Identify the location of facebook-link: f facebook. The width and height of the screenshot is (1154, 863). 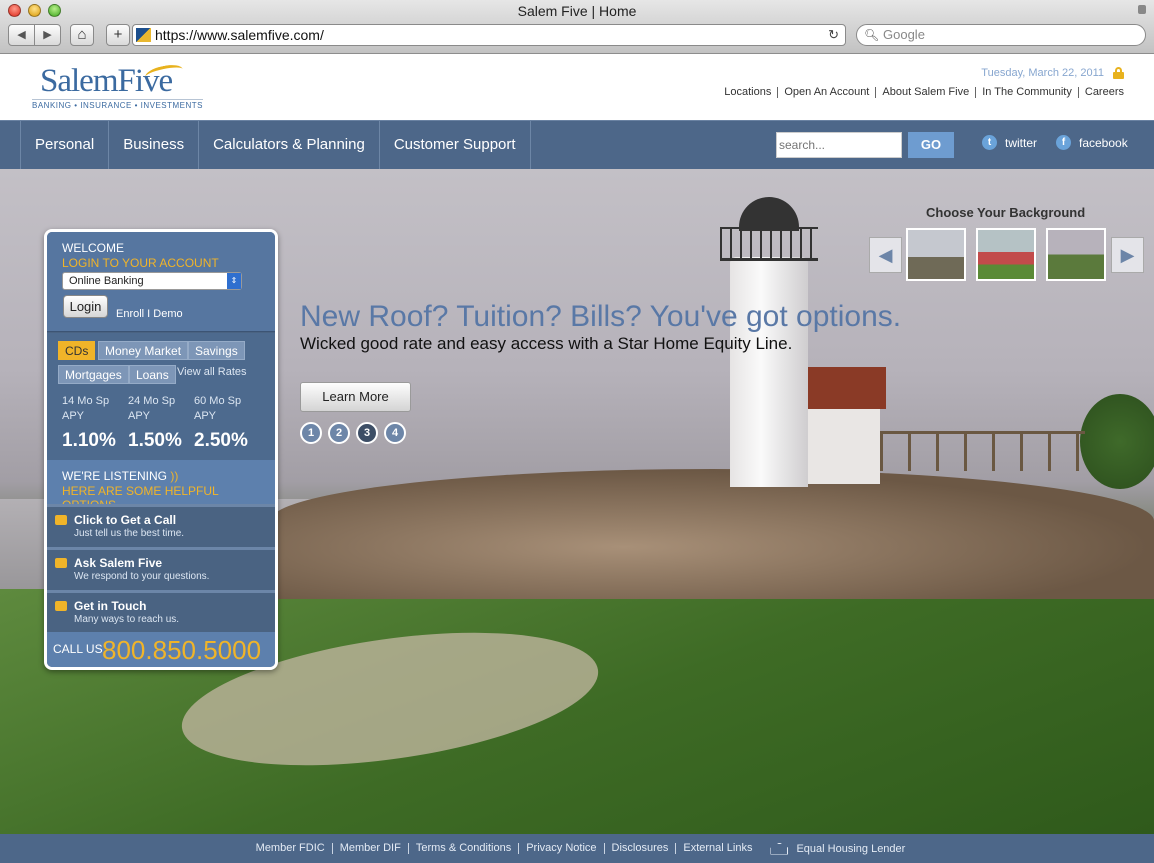
(1092, 142).